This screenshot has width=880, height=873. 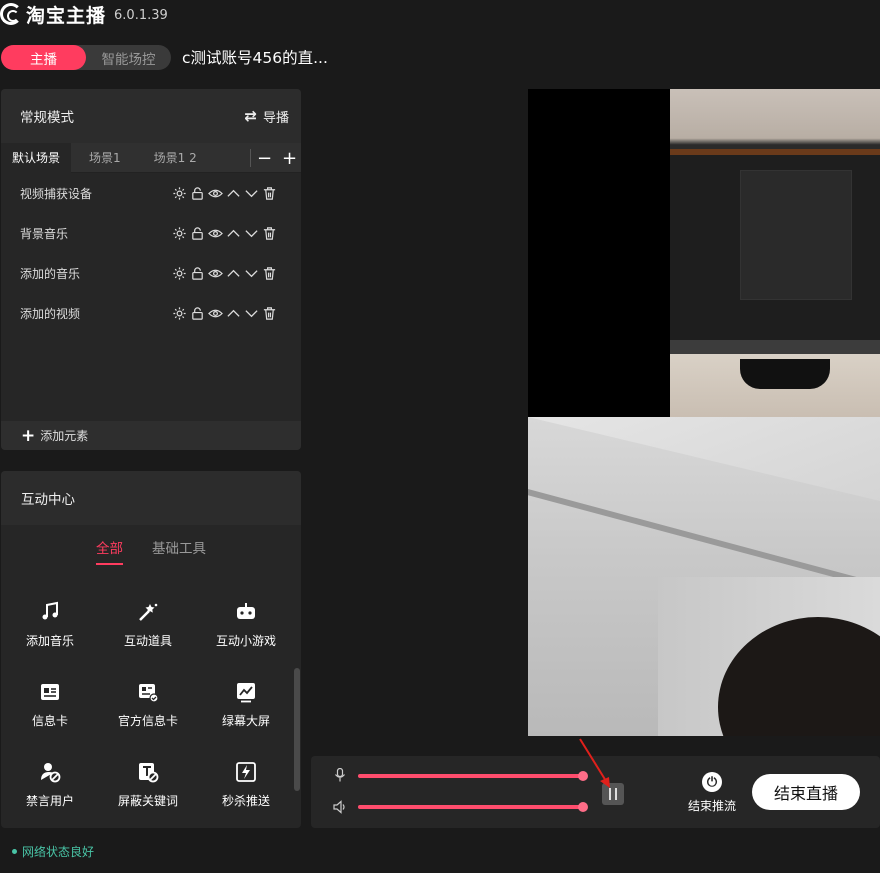 I want to click on tools-scrollbar, so click(x=297, y=729).